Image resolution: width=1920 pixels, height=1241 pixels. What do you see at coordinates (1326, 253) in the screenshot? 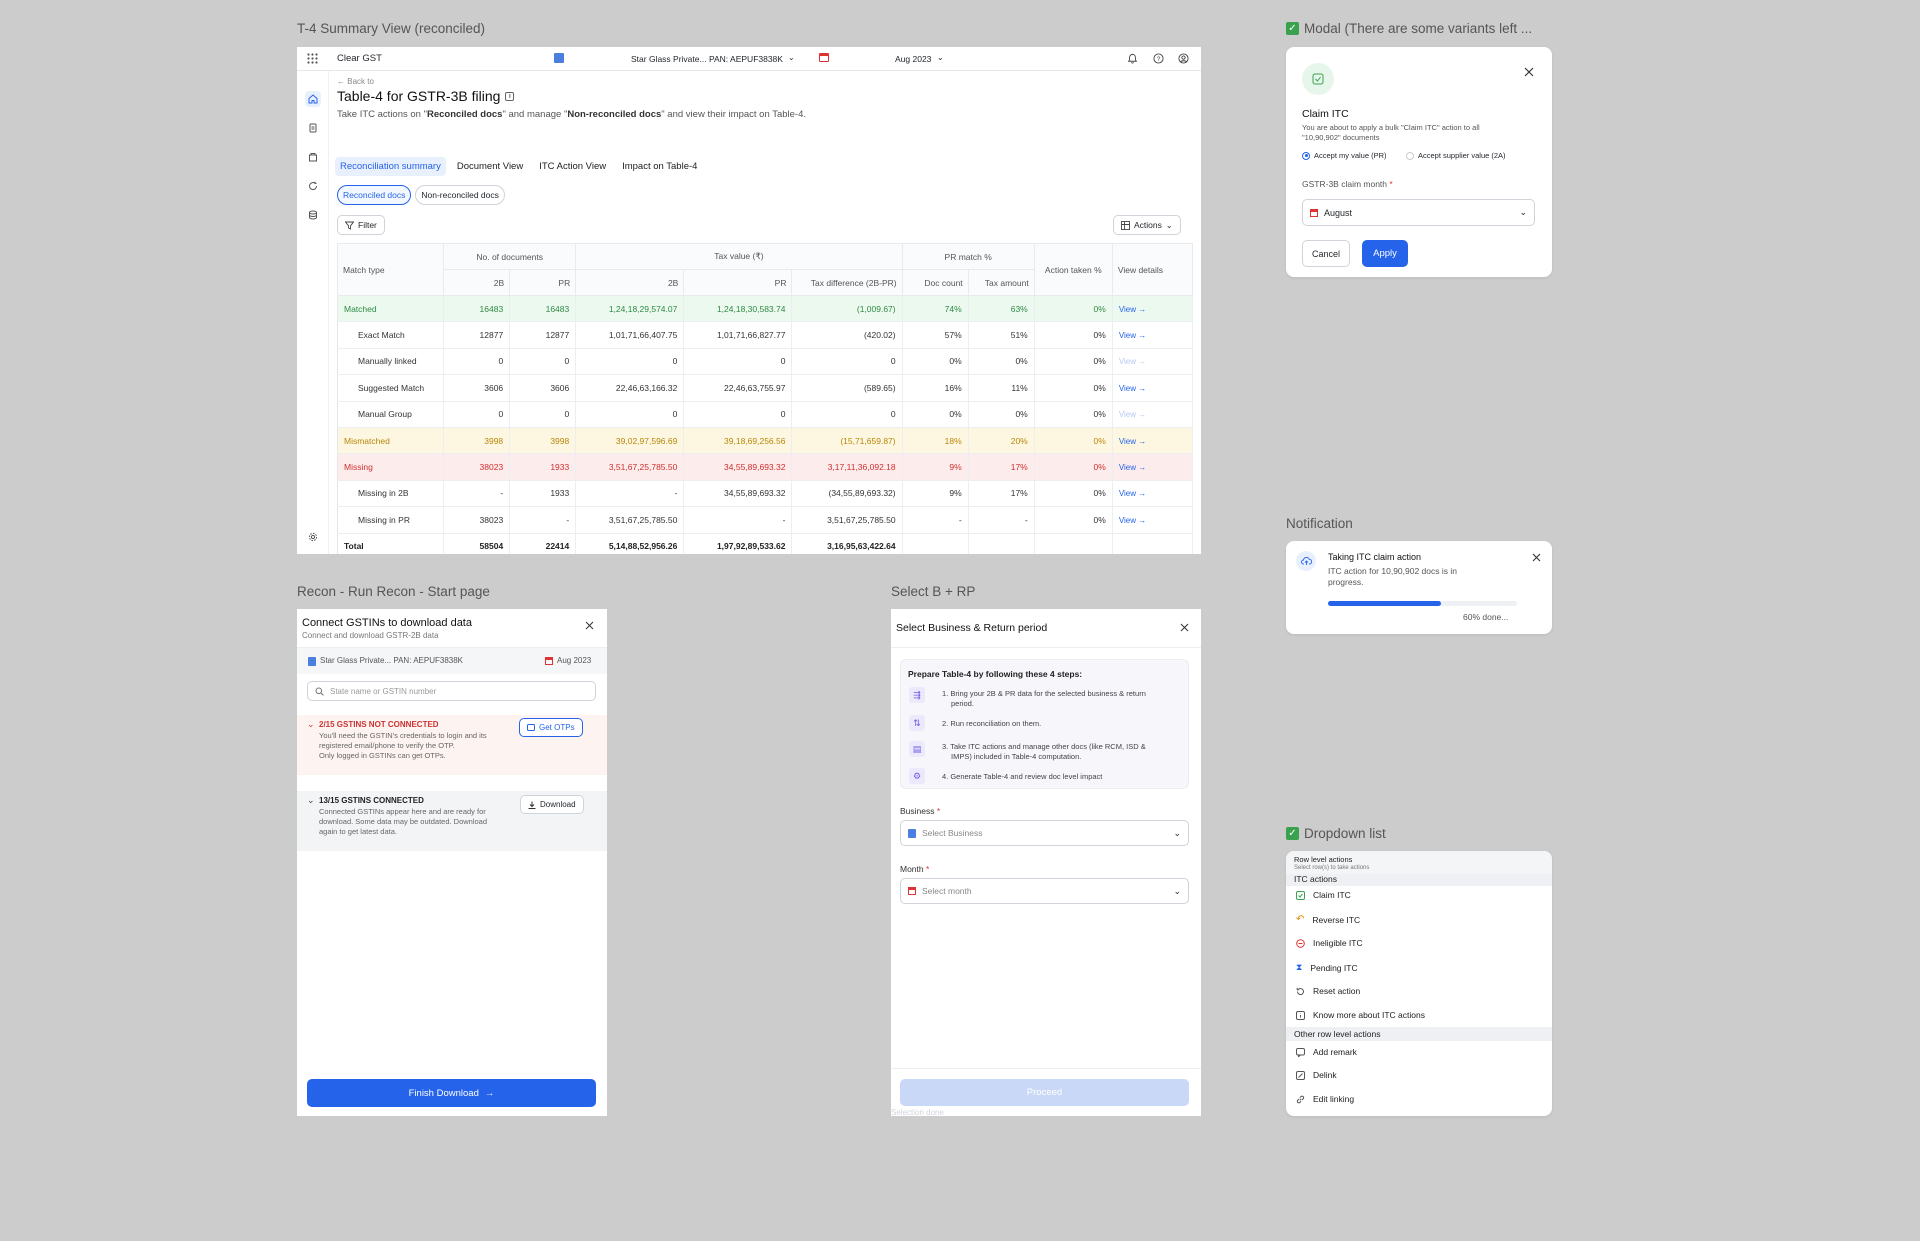
I see `cancel-button: Cancel` at bounding box center [1326, 253].